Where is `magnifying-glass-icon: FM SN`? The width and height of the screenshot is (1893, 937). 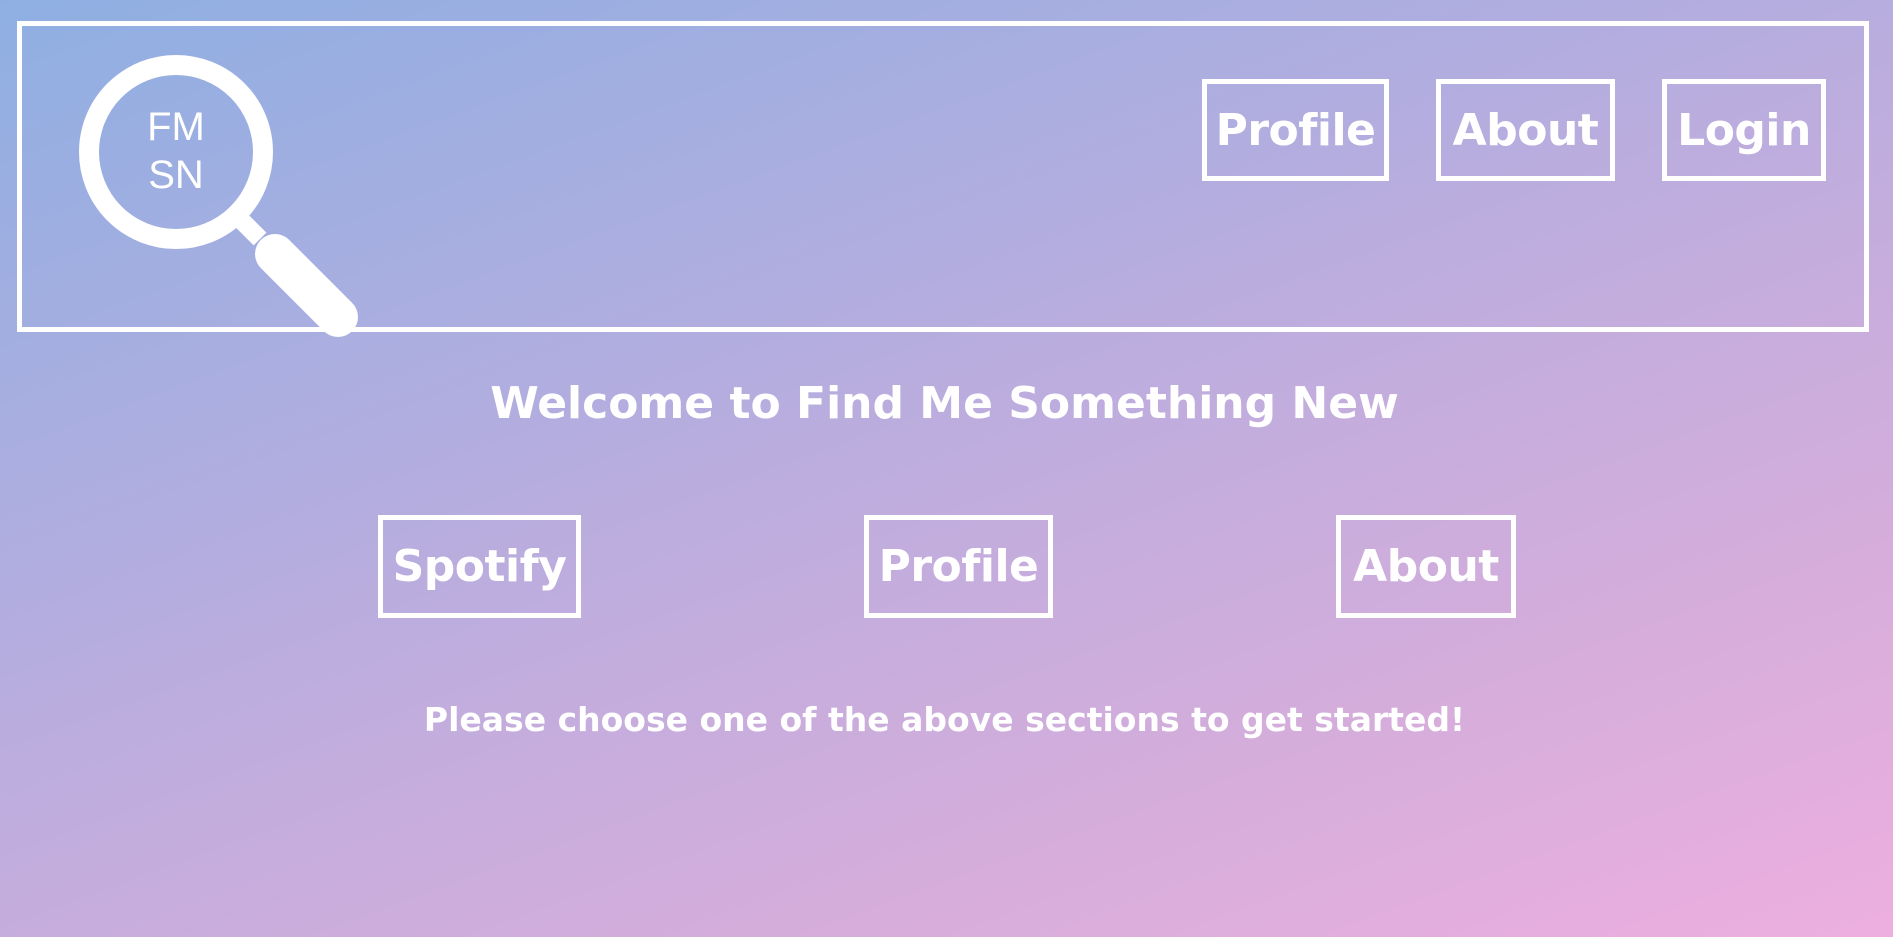 magnifying-glass-icon: FM SN is located at coordinates (218, 196).